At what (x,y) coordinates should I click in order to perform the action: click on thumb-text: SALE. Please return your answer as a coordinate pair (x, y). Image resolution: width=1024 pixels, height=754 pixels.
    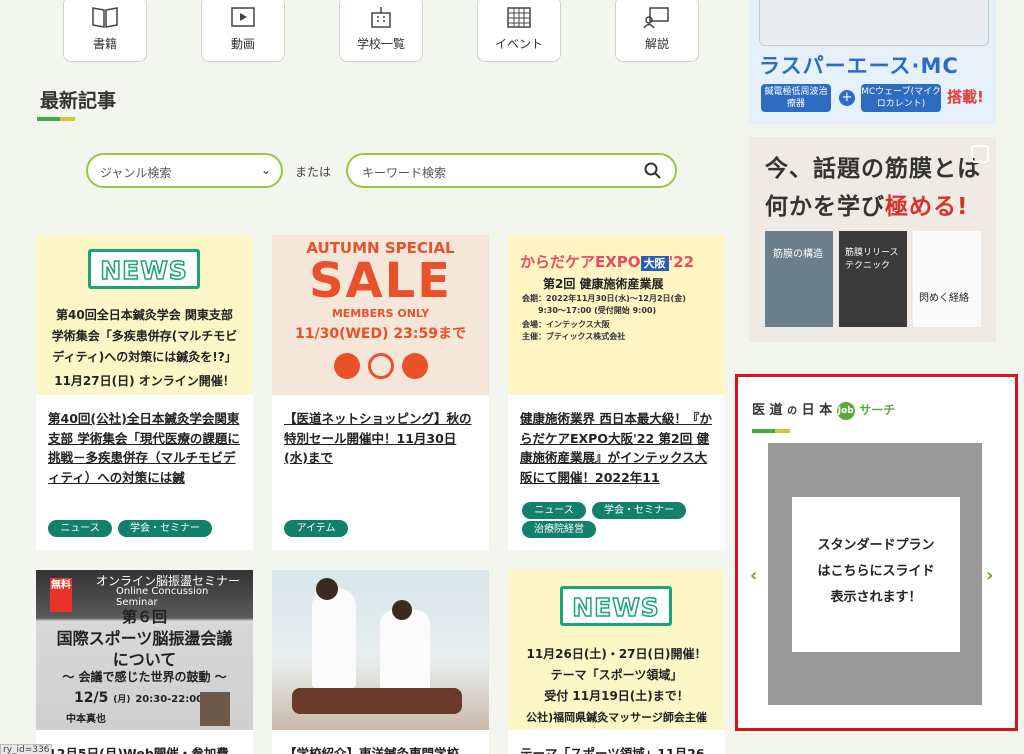
    Looking at the image, I should click on (380, 281).